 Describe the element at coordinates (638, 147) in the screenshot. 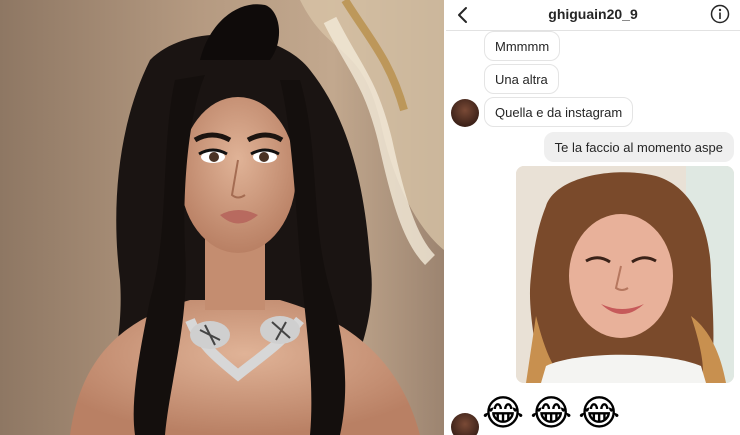

I see `message-sent: Te la faccio al momento aspe` at that location.